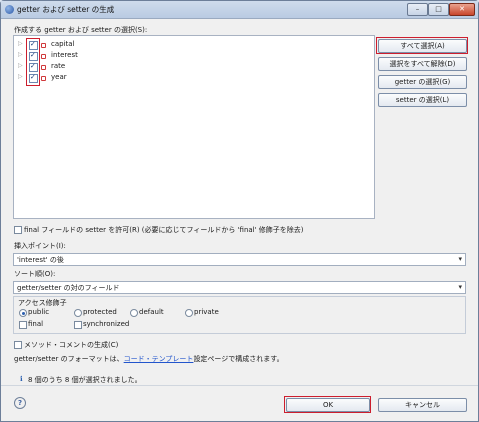 This screenshot has width=479, height=422. Describe the element at coordinates (20, 403) in the screenshot. I see `help-icon: ?` at that location.